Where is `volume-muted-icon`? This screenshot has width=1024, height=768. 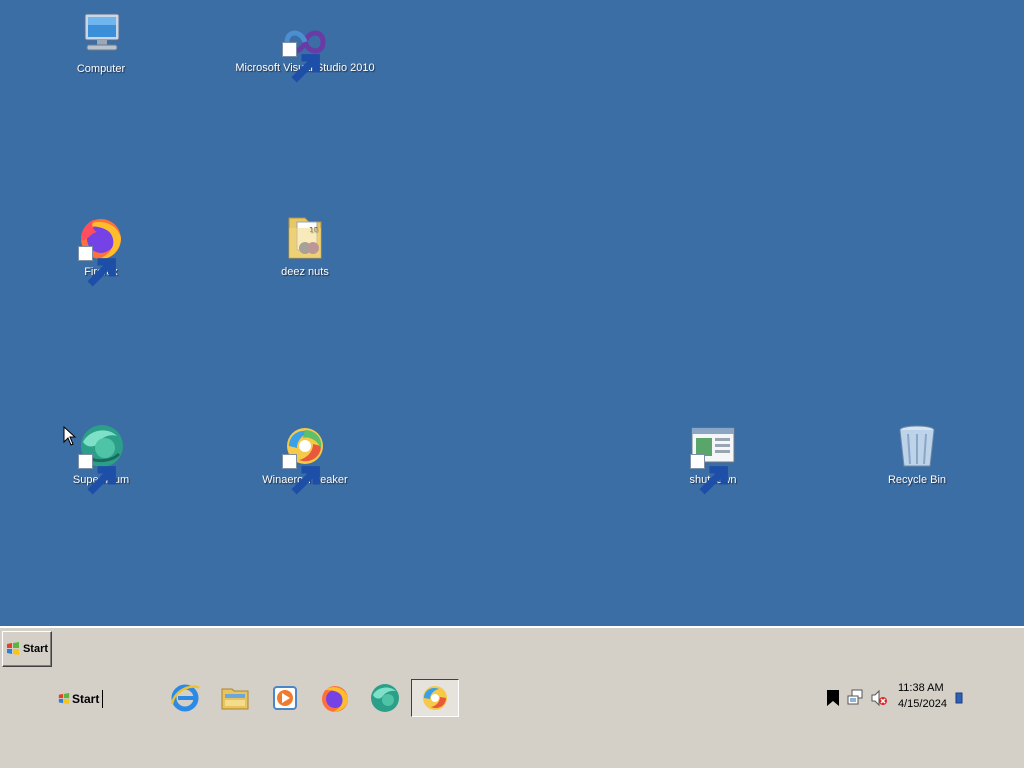 volume-muted-icon is located at coordinates (879, 698).